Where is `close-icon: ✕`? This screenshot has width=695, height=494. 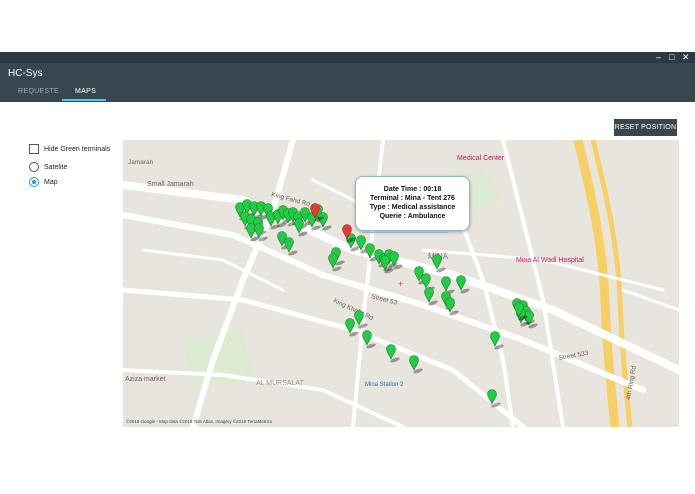 close-icon: ✕ is located at coordinates (686, 57).